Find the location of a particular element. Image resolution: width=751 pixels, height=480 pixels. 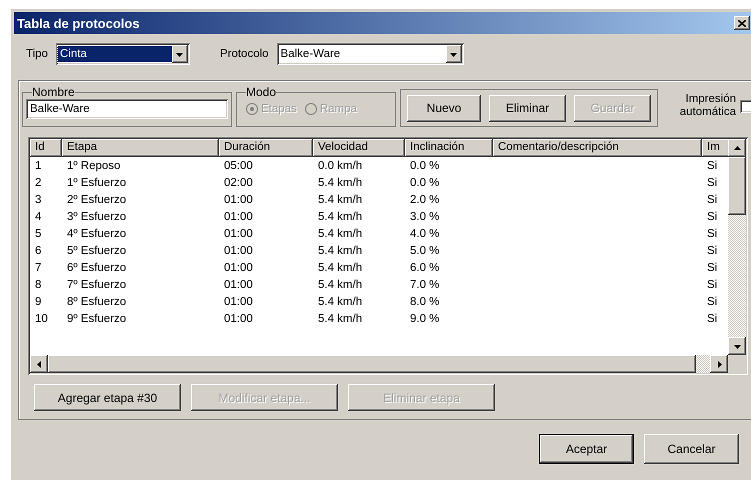

table-cell-text: 05:00 is located at coordinates (238, 166).